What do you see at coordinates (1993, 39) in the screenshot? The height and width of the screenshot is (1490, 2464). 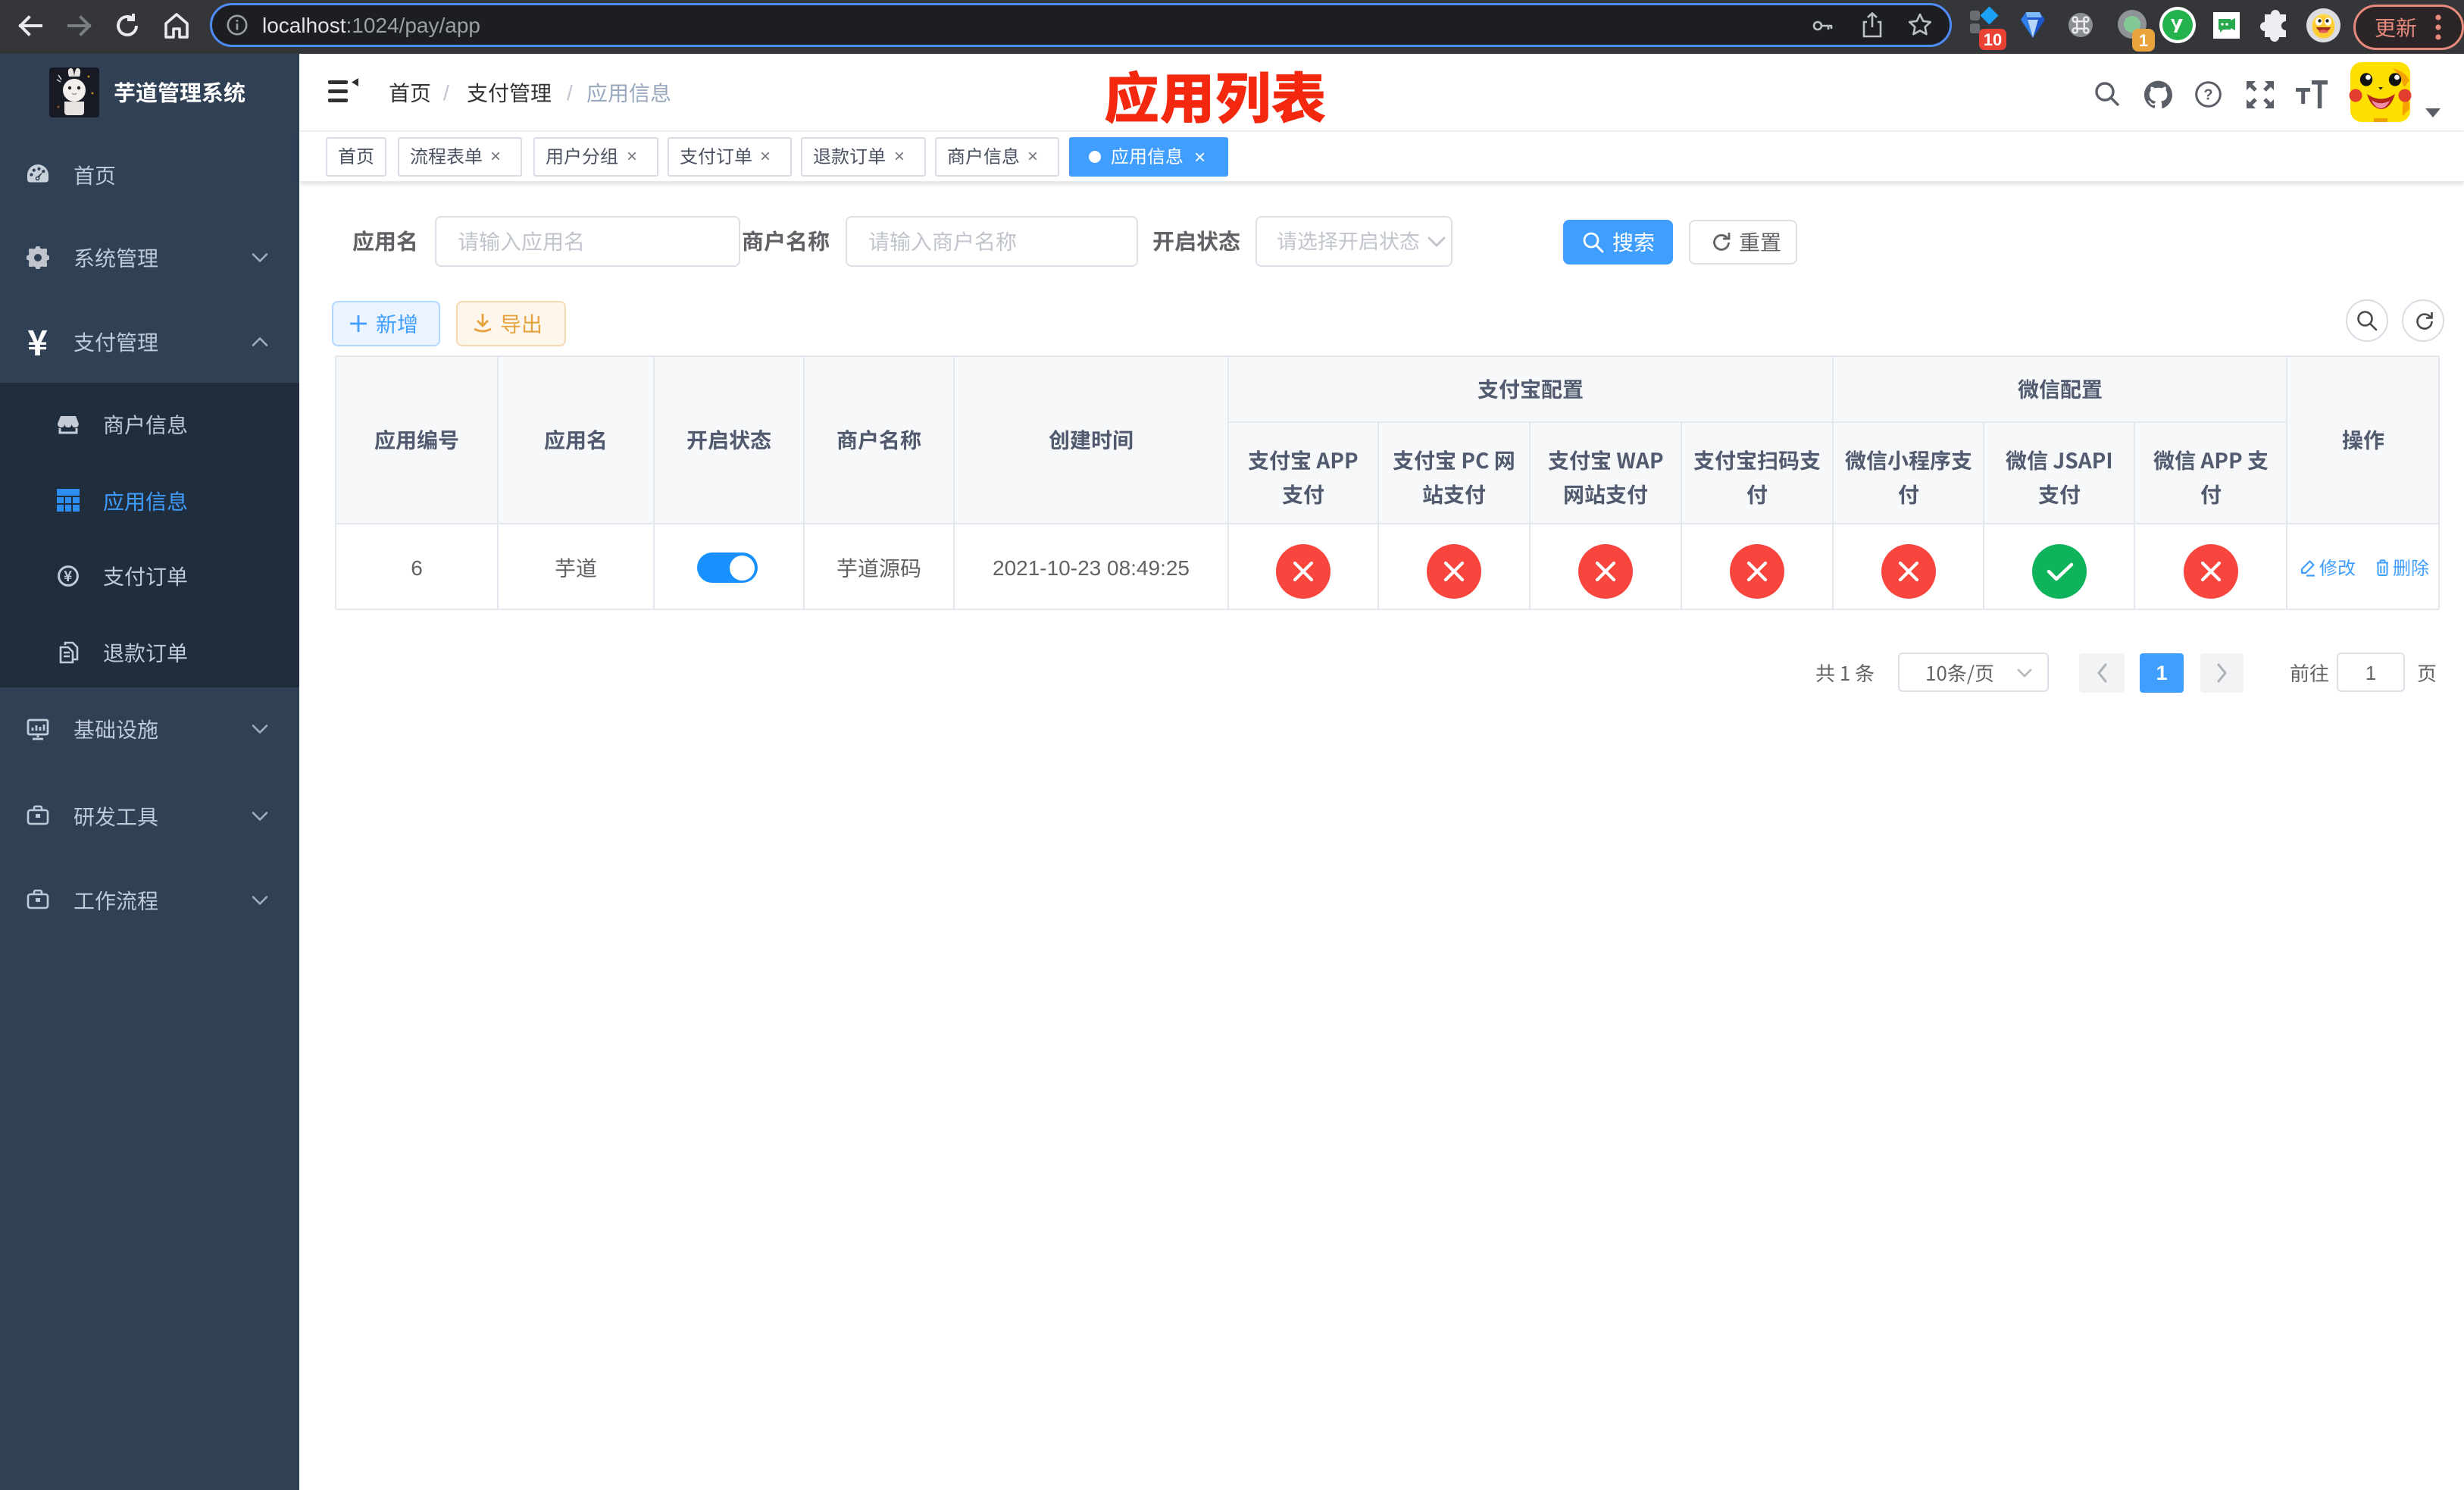 I see `svg-text: 10` at bounding box center [1993, 39].